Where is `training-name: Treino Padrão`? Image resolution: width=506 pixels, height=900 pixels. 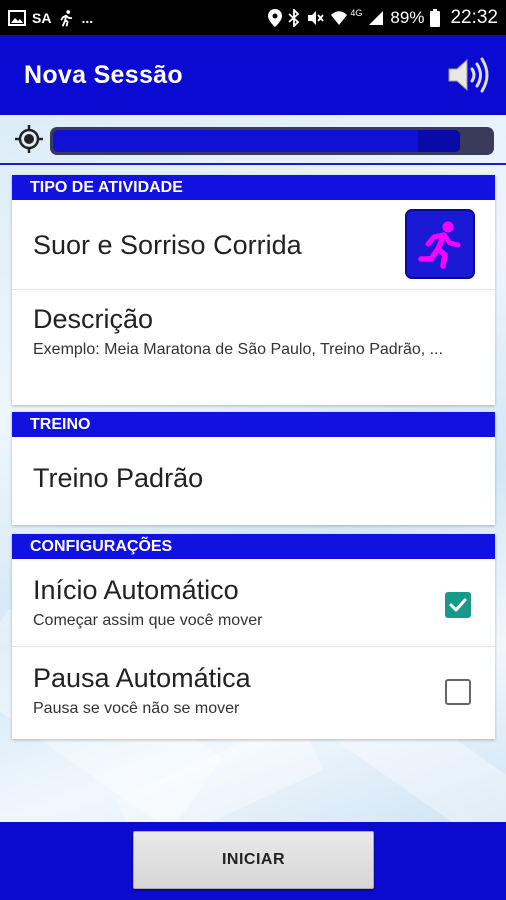 training-name: Treino Padrão is located at coordinates (118, 478).